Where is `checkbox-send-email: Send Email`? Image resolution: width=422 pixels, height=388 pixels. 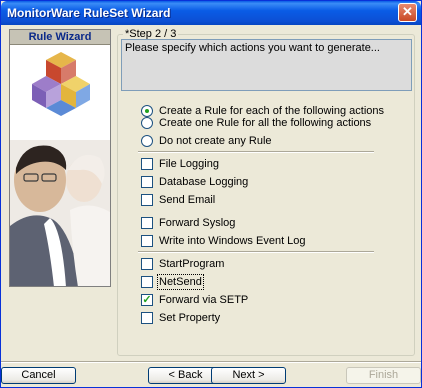 checkbox-send-email: Send Email is located at coordinates (178, 199).